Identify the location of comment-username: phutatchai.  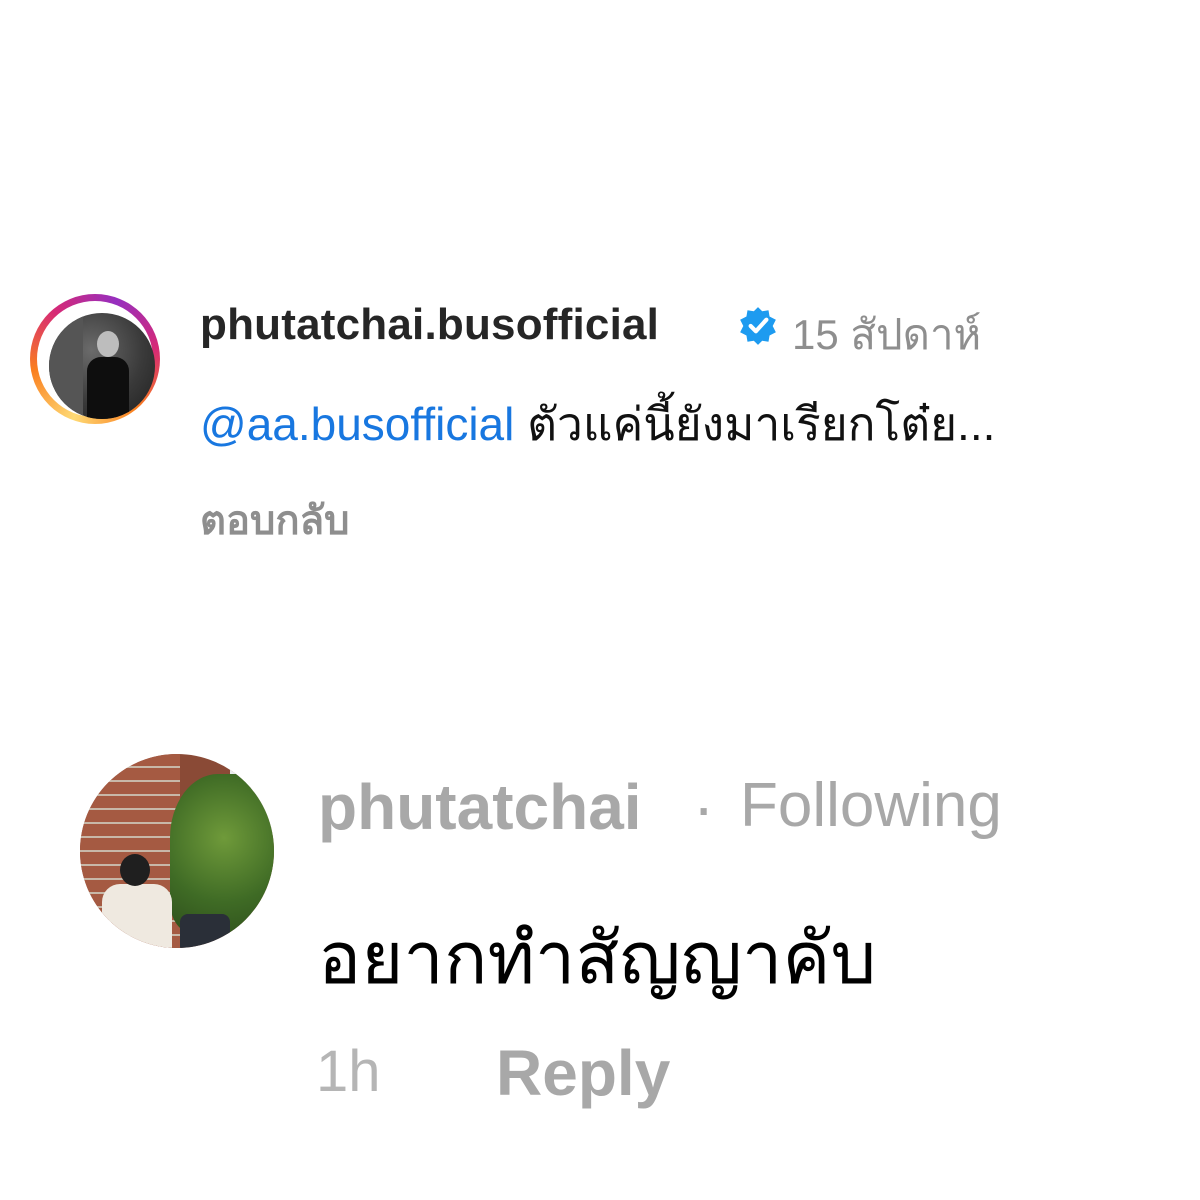
(480, 807).